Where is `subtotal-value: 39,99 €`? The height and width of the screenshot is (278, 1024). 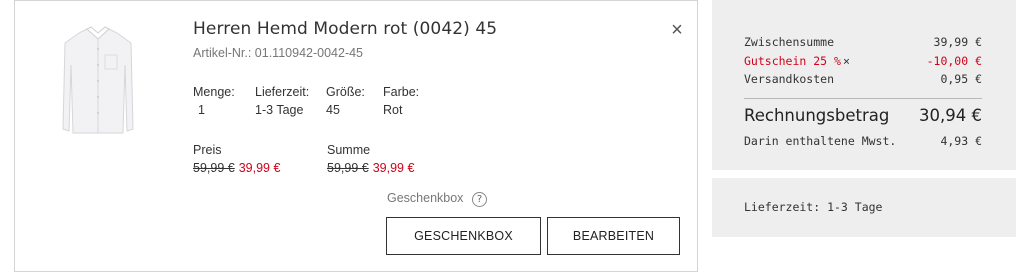
subtotal-value: 39,99 € is located at coordinates (957, 42).